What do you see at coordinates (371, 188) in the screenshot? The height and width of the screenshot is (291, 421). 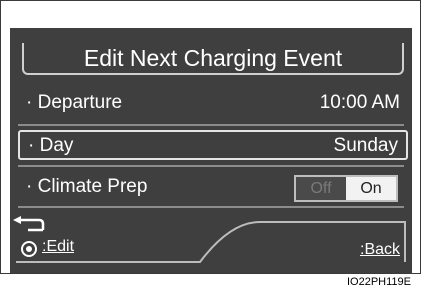 I see `toggle-on-option: On` at bounding box center [371, 188].